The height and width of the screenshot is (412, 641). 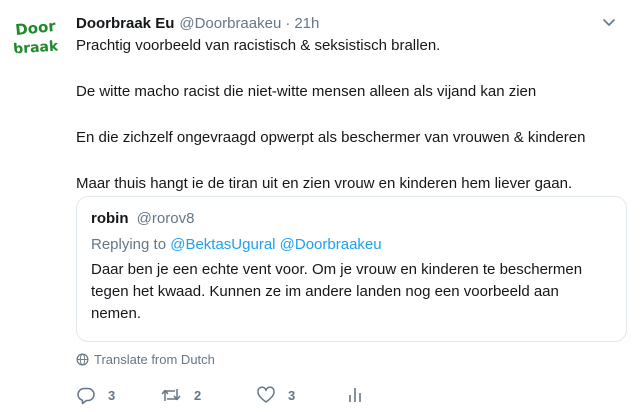 What do you see at coordinates (154, 359) in the screenshot?
I see `translate-label: Translate from Dutch` at bounding box center [154, 359].